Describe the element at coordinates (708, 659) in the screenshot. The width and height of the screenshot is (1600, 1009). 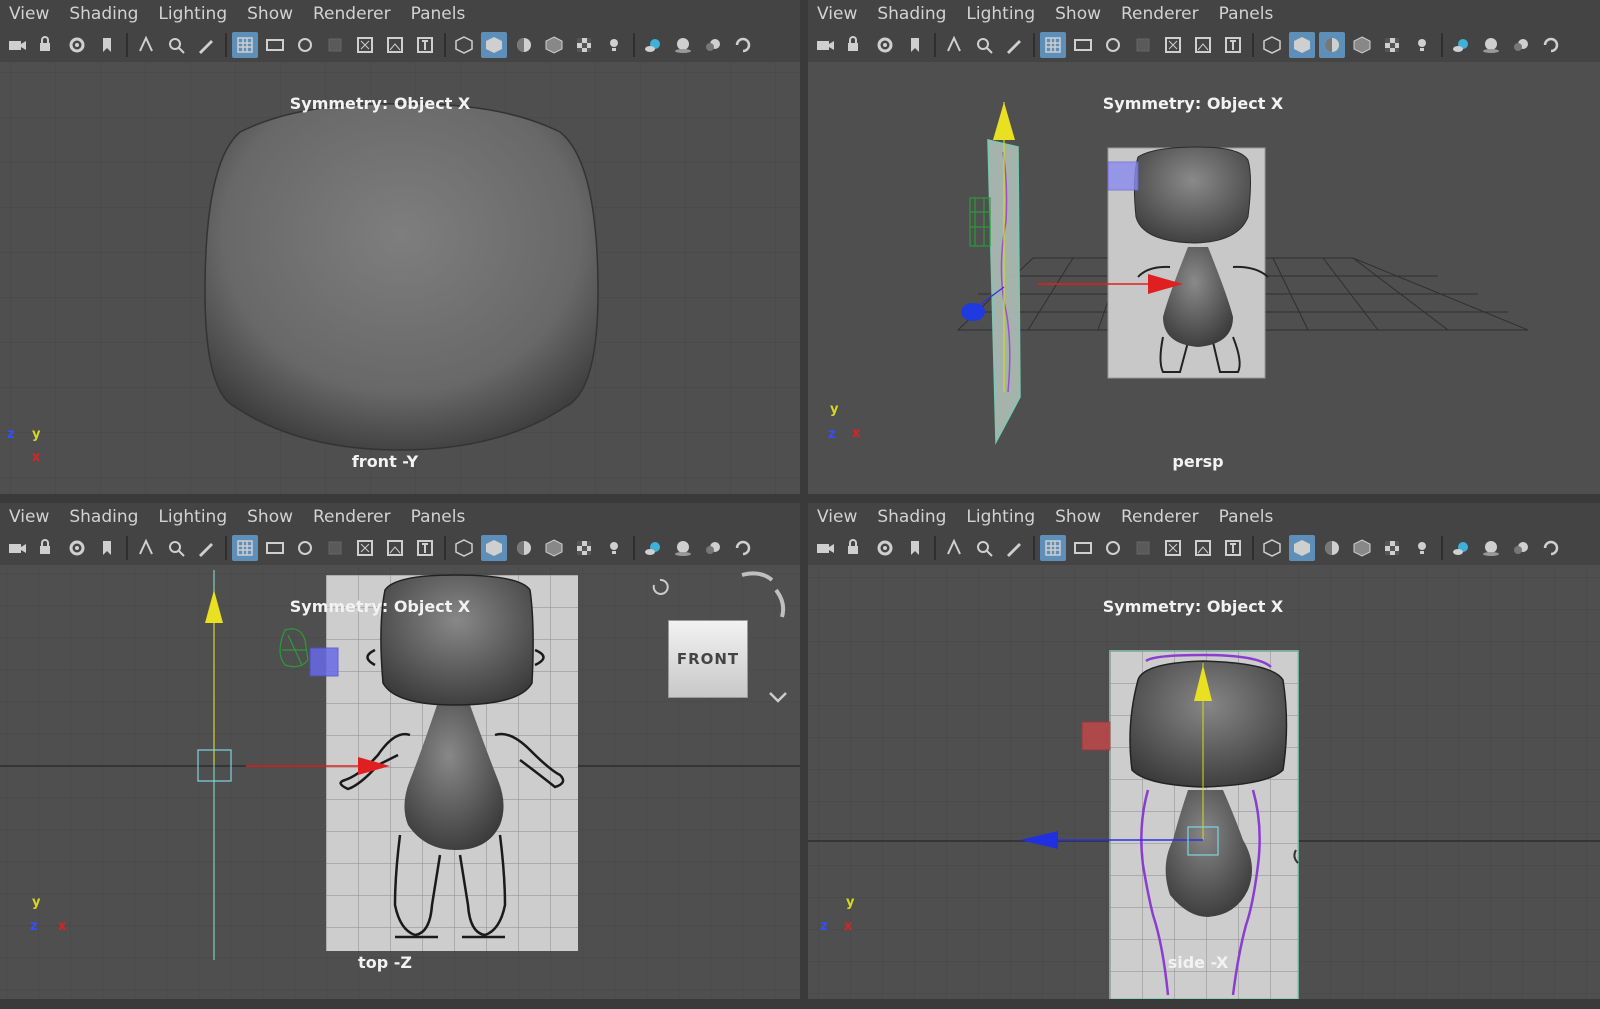
I see `view-cube: FRONT` at that location.